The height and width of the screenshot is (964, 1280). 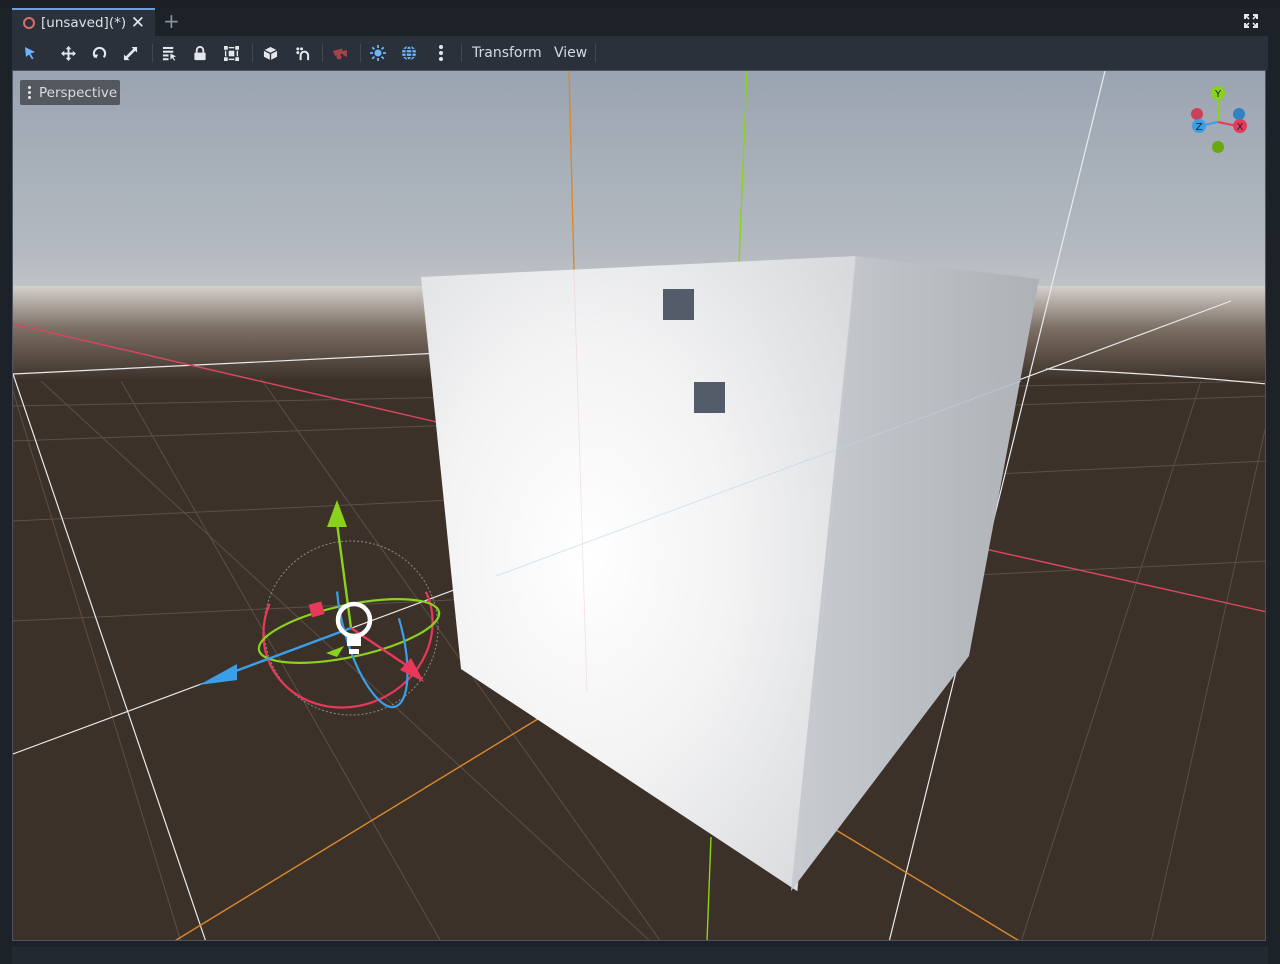 I want to click on more-icon, so click(x=441, y=53).